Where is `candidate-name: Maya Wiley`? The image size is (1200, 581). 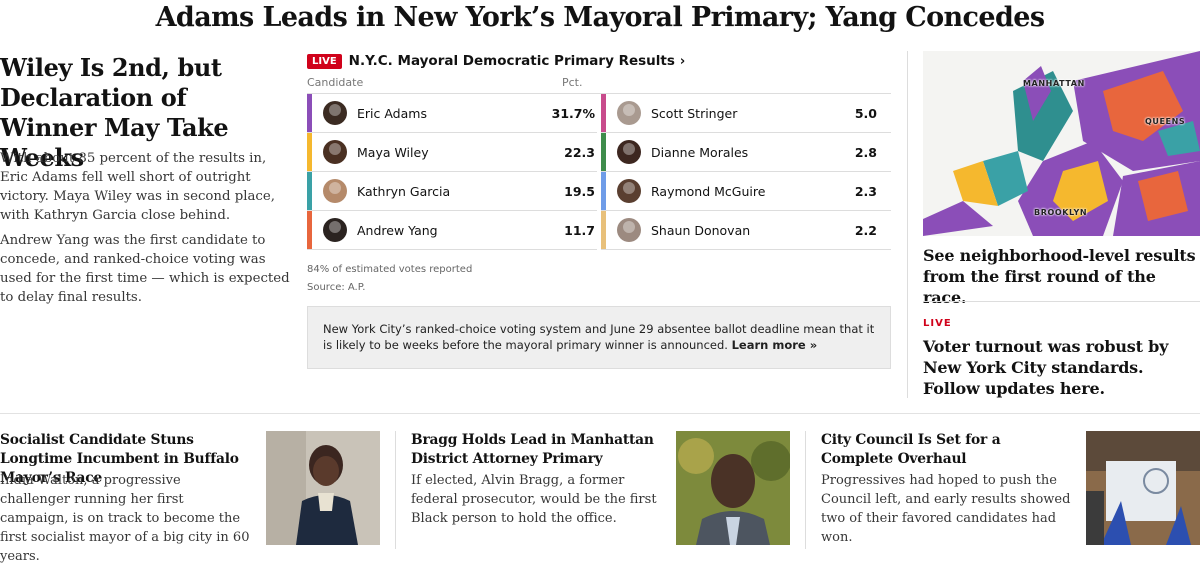 candidate-name: Maya Wiley is located at coordinates (393, 152).